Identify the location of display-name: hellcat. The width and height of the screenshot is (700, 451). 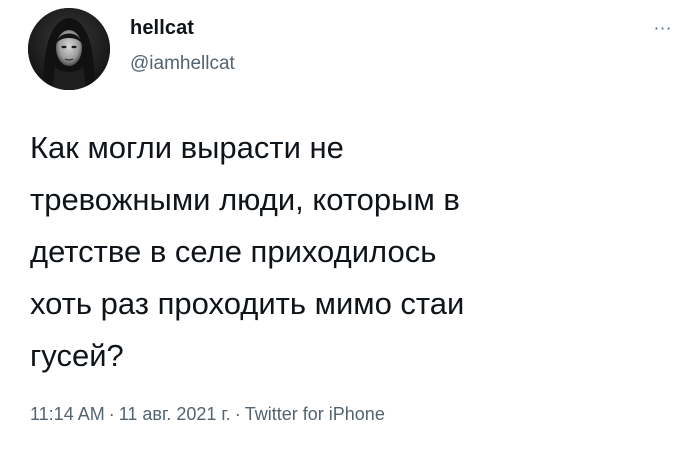
(182, 28).